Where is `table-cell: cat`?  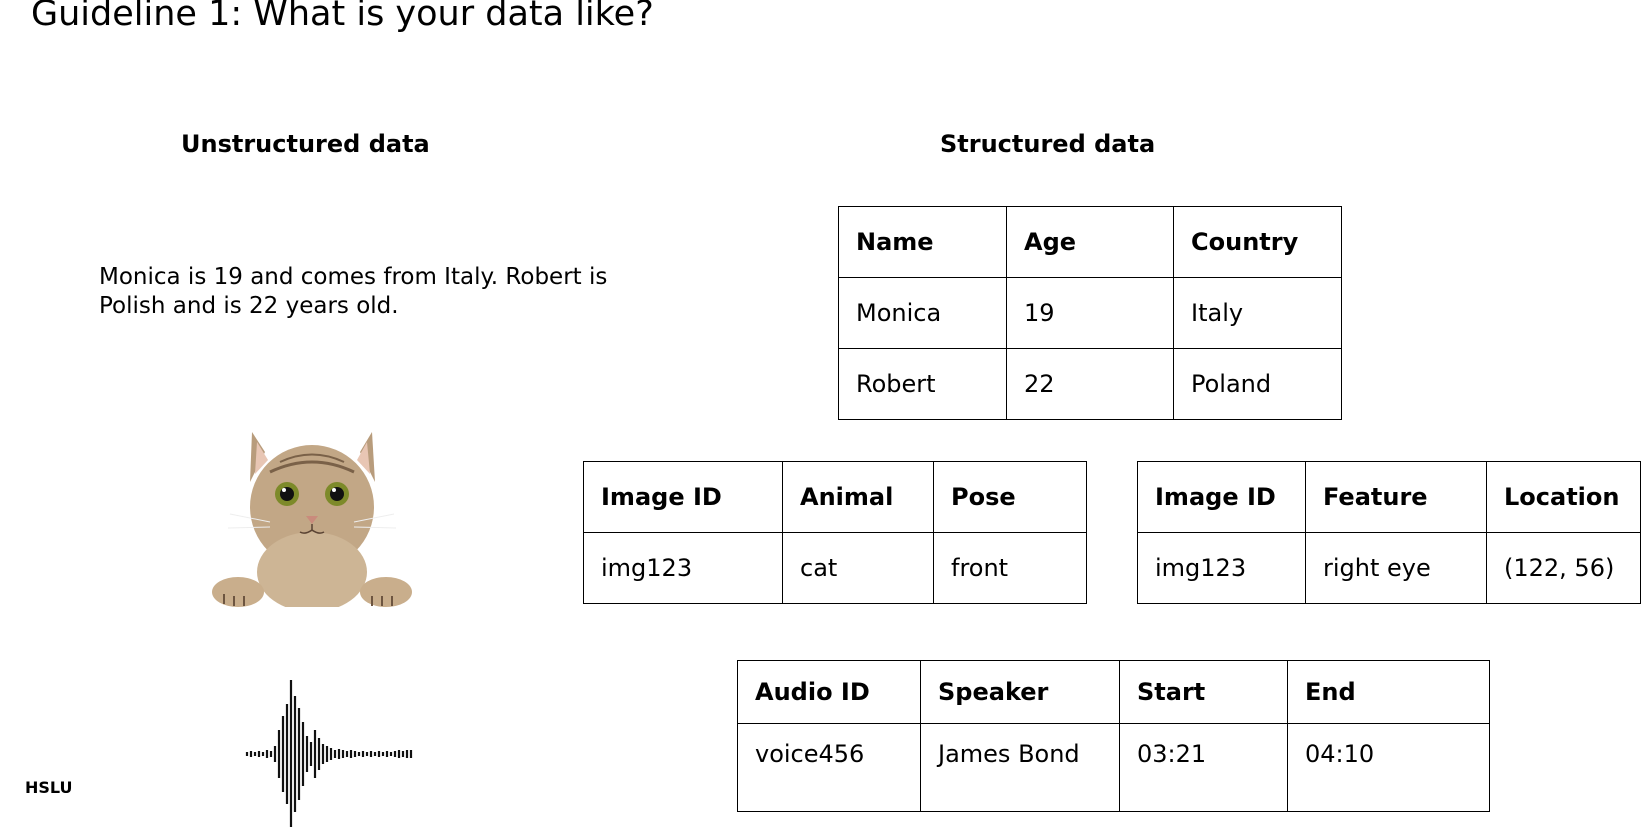 table-cell: cat is located at coordinates (858, 568).